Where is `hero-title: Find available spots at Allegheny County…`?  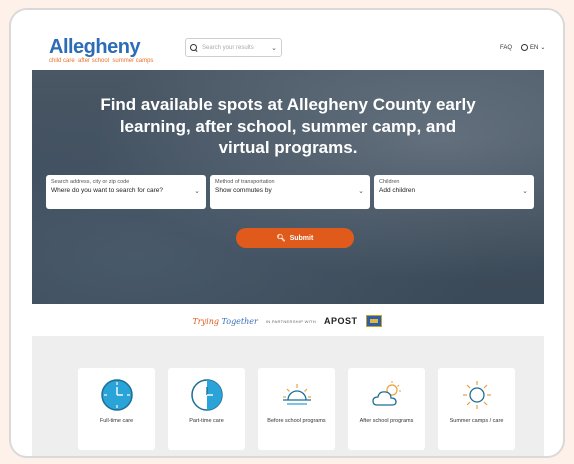 hero-title: Find available spots at Allegheny County… is located at coordinates (288, 126).